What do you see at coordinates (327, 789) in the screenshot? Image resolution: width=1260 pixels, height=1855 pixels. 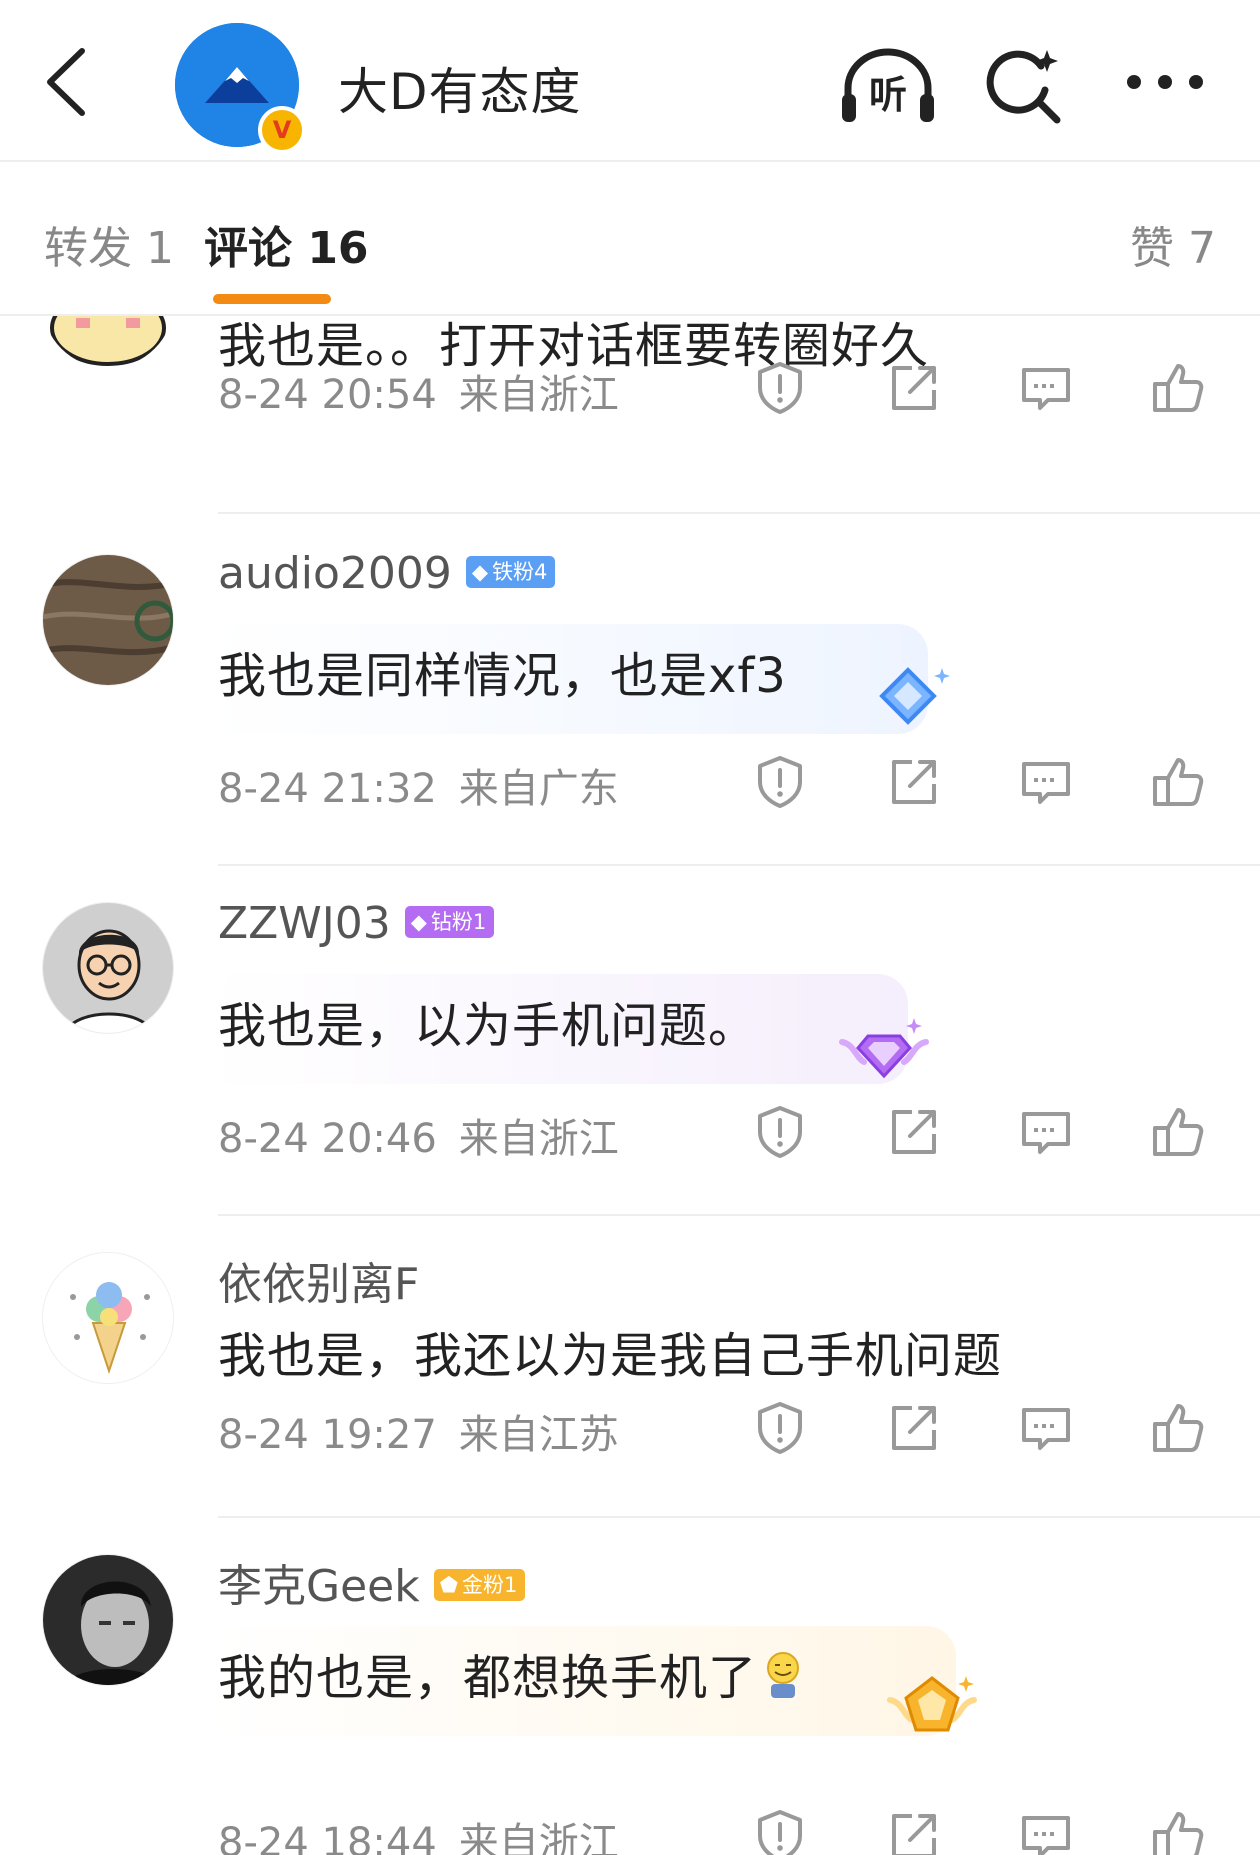 I see `comment-time: 8-24 21:32` at bounding box center [327, 789].